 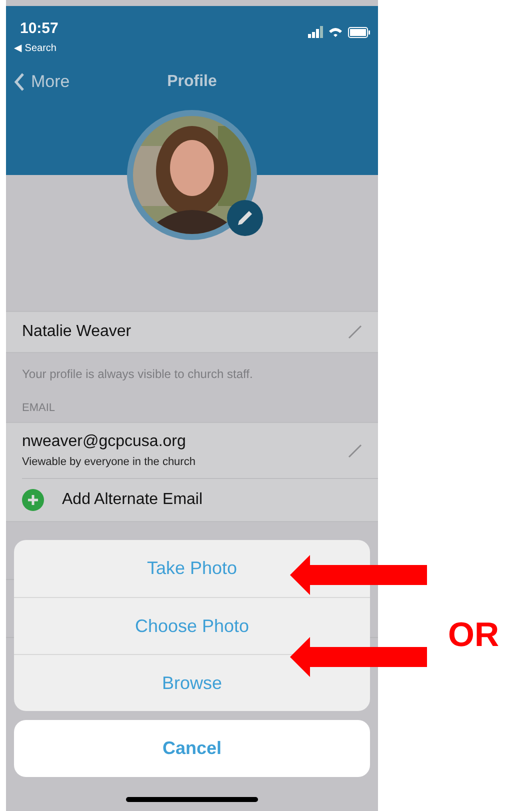 I want to click on back-to-app-link: ◀ Search, so click(x=36, y=48).